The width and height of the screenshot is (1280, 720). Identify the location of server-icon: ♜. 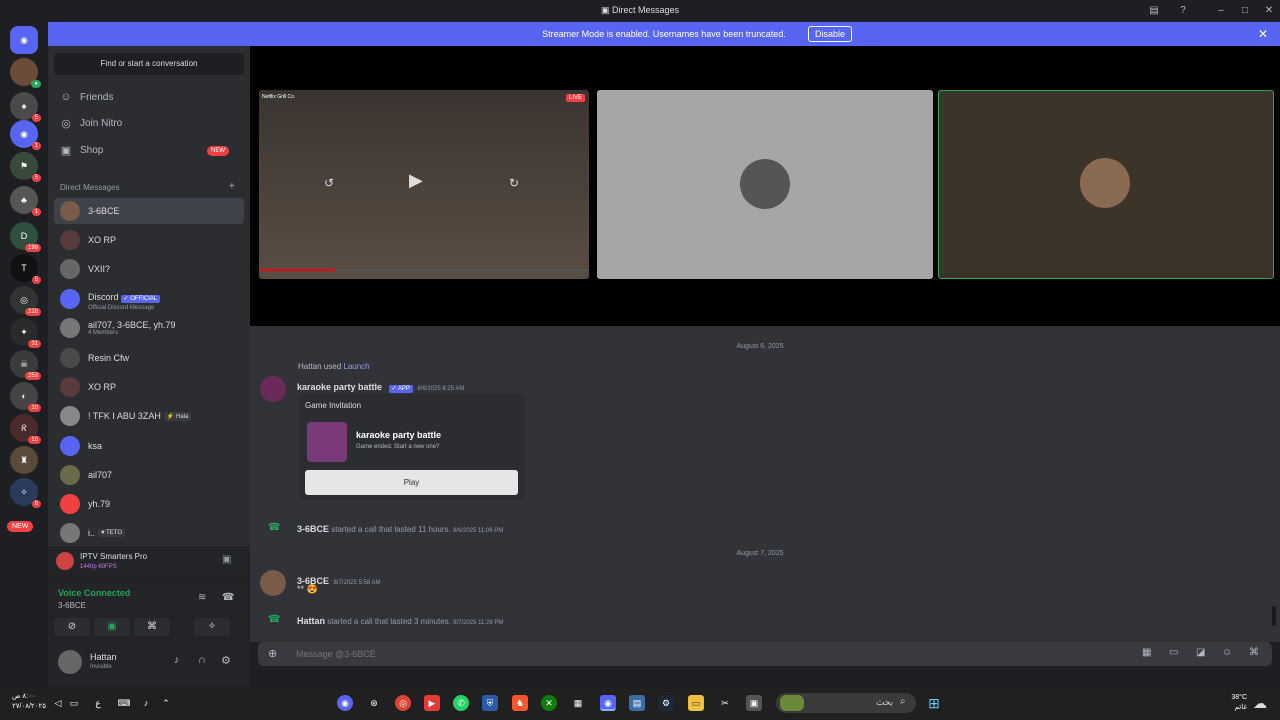
(24, 460).